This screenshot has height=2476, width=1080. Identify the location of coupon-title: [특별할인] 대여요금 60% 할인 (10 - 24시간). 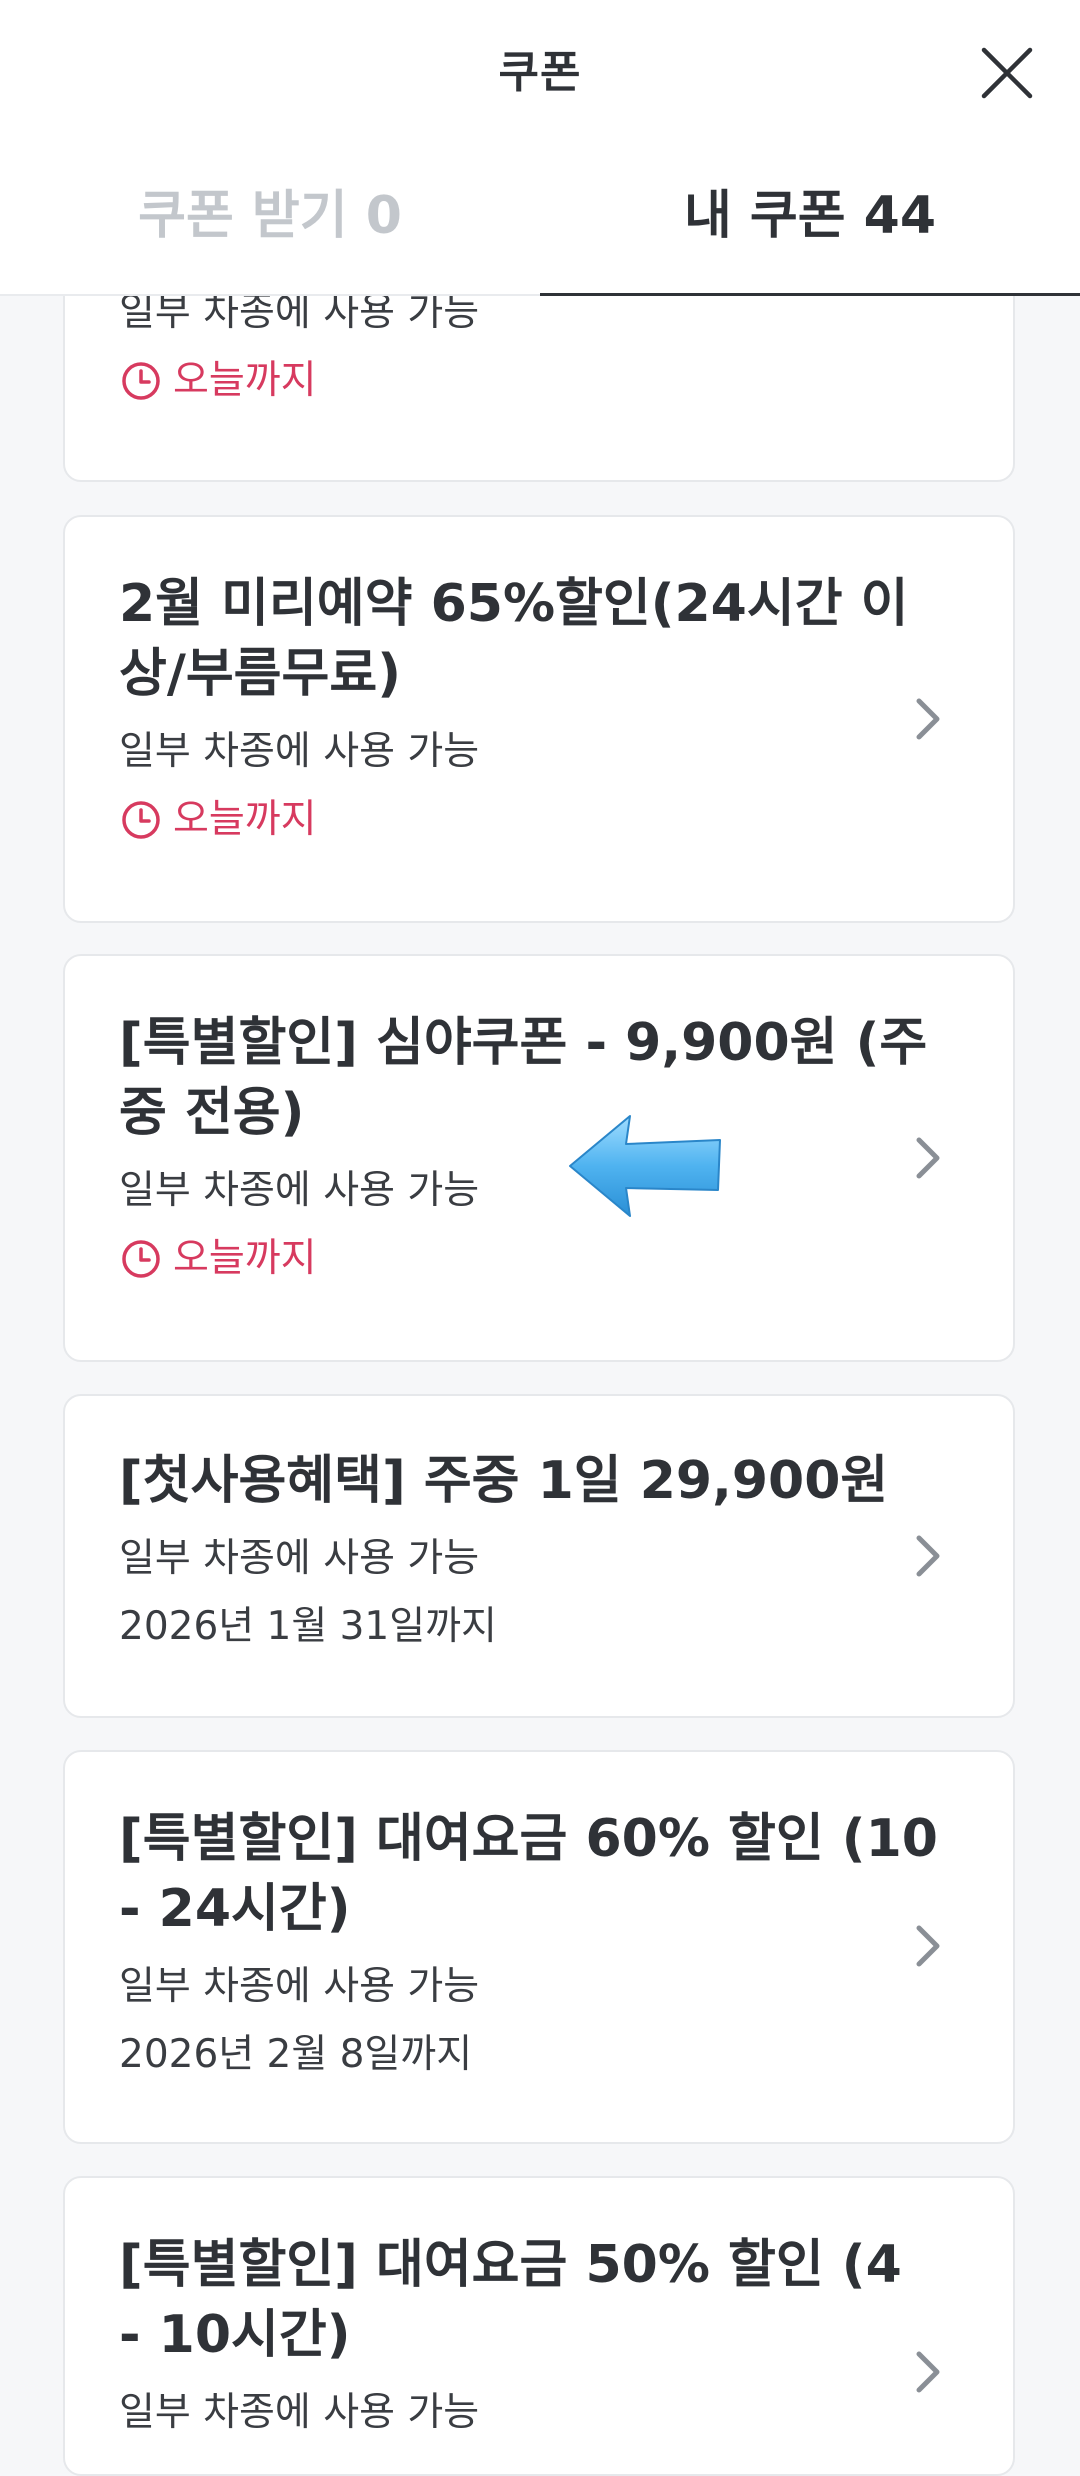
(528, 1874).